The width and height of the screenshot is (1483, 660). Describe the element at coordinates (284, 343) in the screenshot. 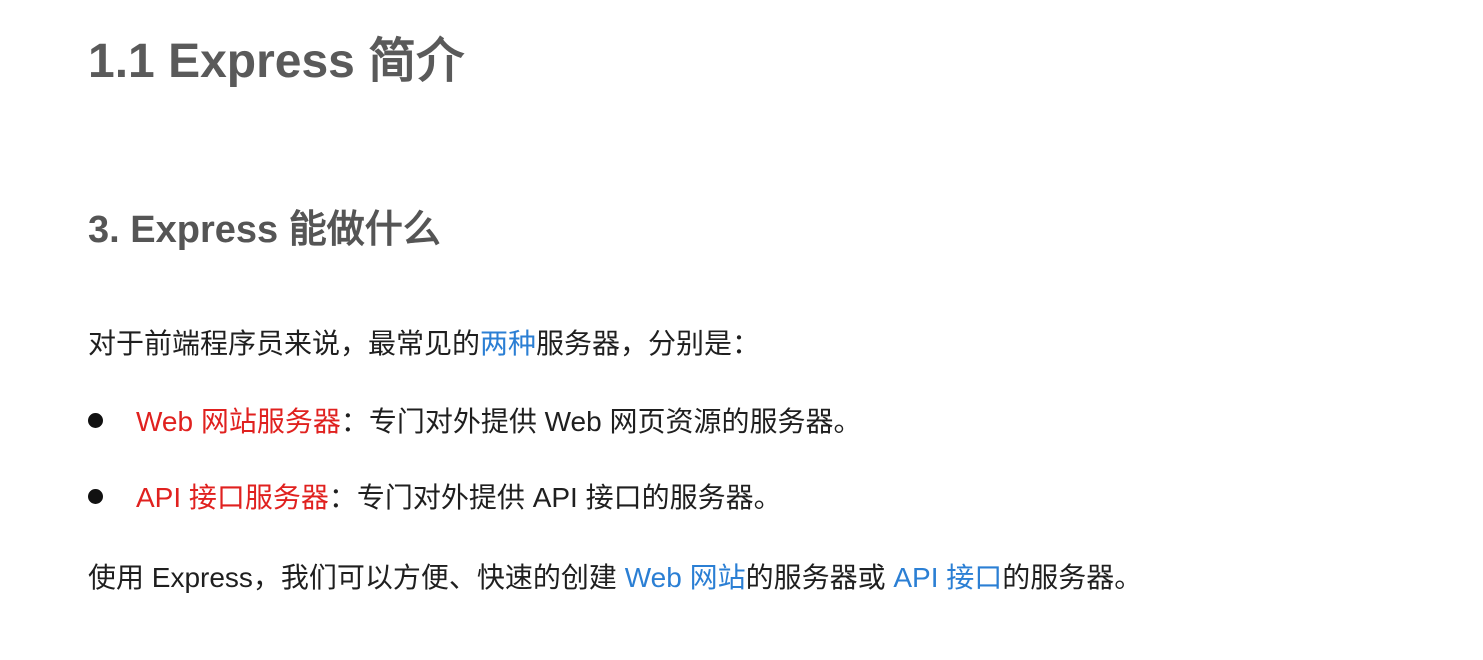

I see `intro-text-before: 对于前端程序员来说，最常见的` at that location.